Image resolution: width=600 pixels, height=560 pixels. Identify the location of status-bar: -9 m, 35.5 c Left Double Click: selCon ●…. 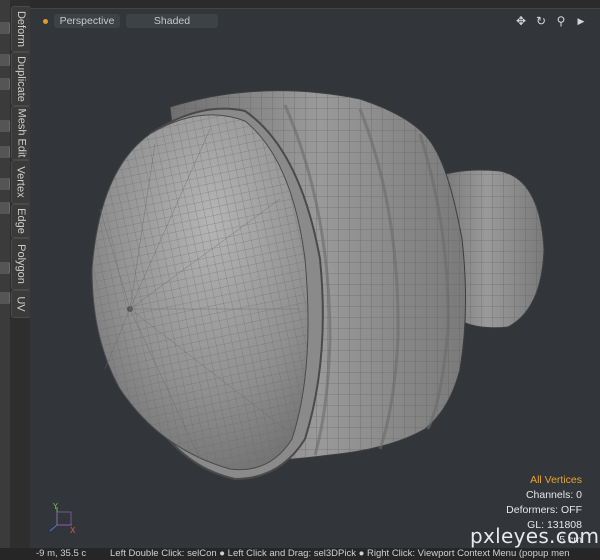
(300, 554).